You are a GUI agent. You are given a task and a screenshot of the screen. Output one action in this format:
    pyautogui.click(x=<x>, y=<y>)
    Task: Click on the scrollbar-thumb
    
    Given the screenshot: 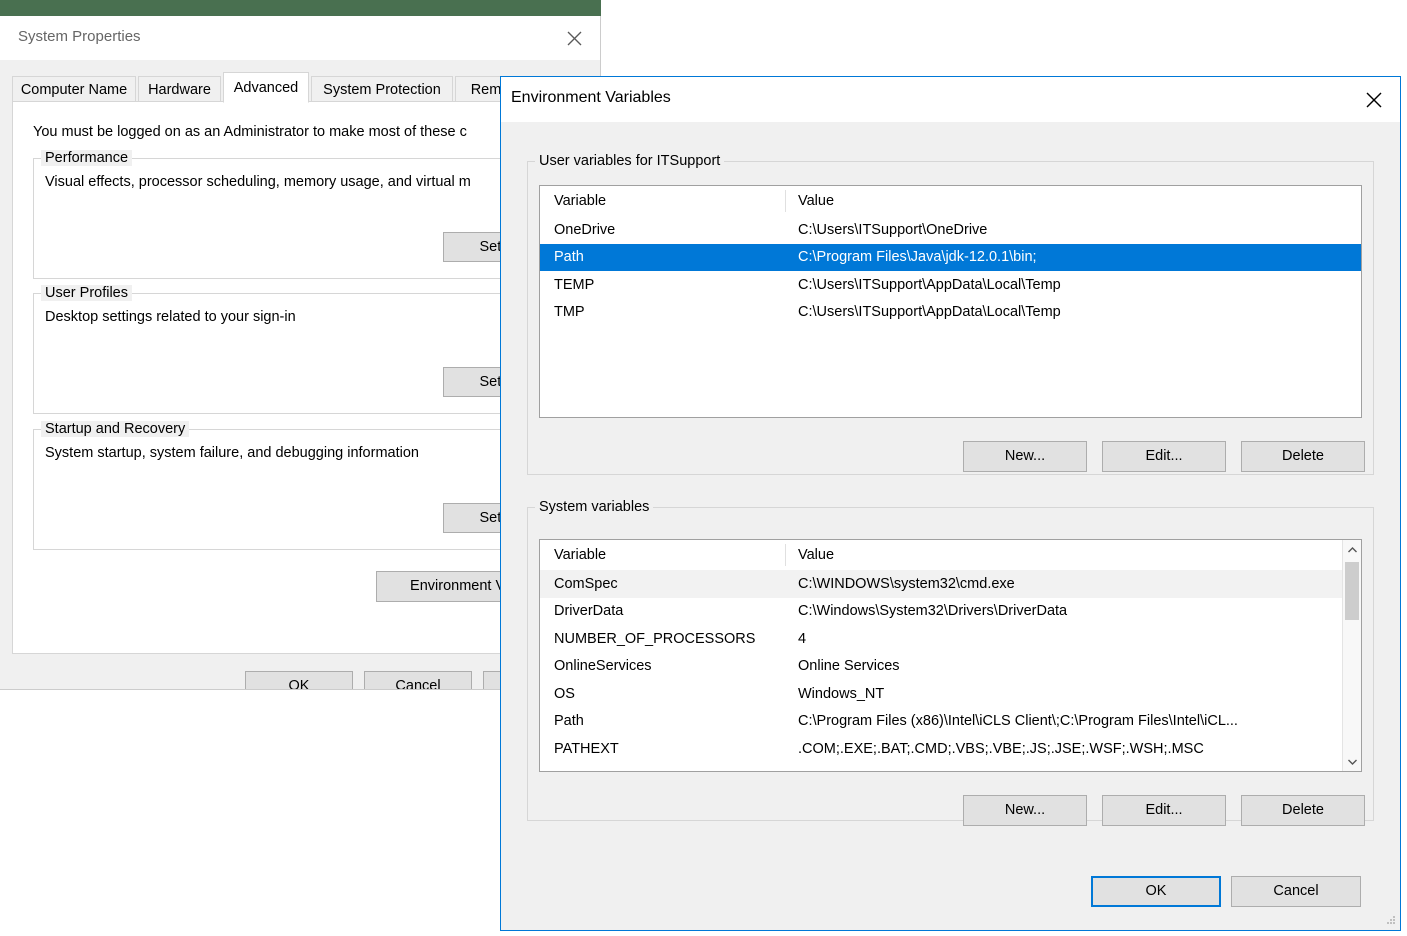 What is the action you would take?
    pyautogui.click(x=1352, y=591)
    